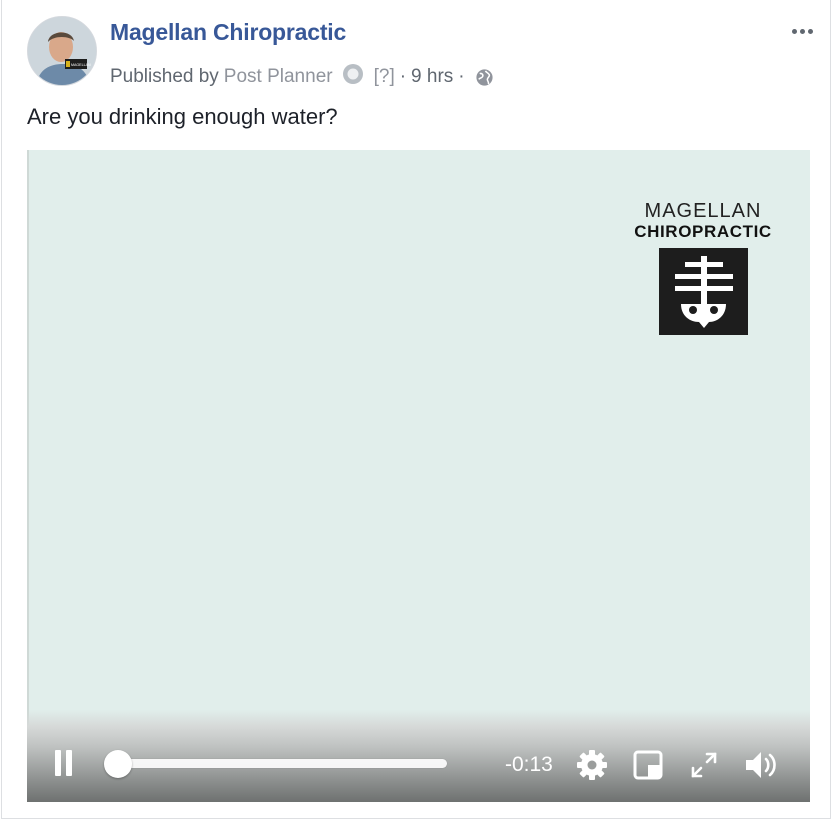 This screenshot has width=834, height=822. I want to click on video-controls: -0:13, so click(418, 756).